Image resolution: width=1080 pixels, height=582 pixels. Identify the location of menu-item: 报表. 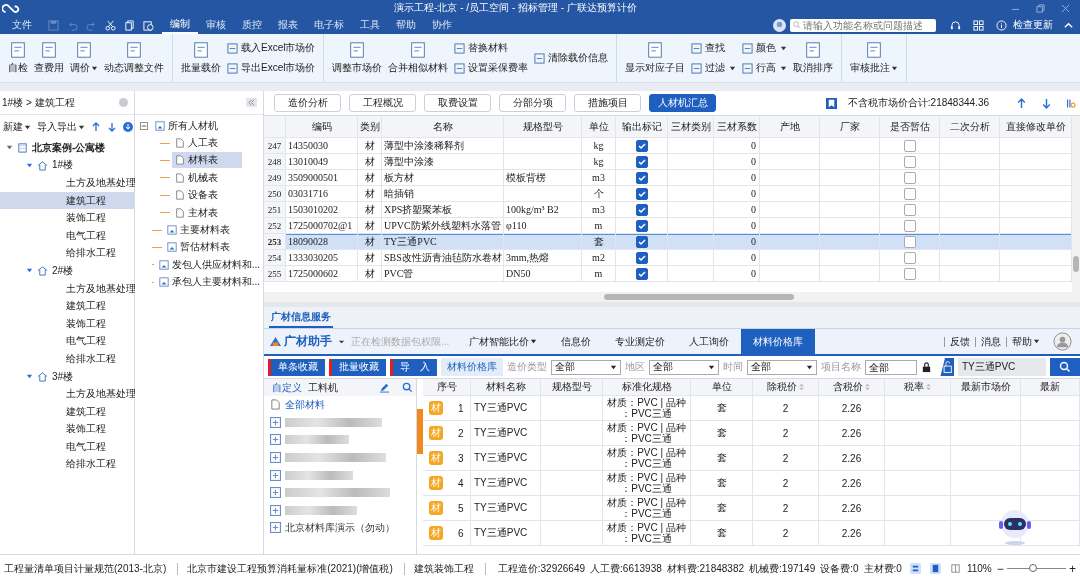
(288, 25).